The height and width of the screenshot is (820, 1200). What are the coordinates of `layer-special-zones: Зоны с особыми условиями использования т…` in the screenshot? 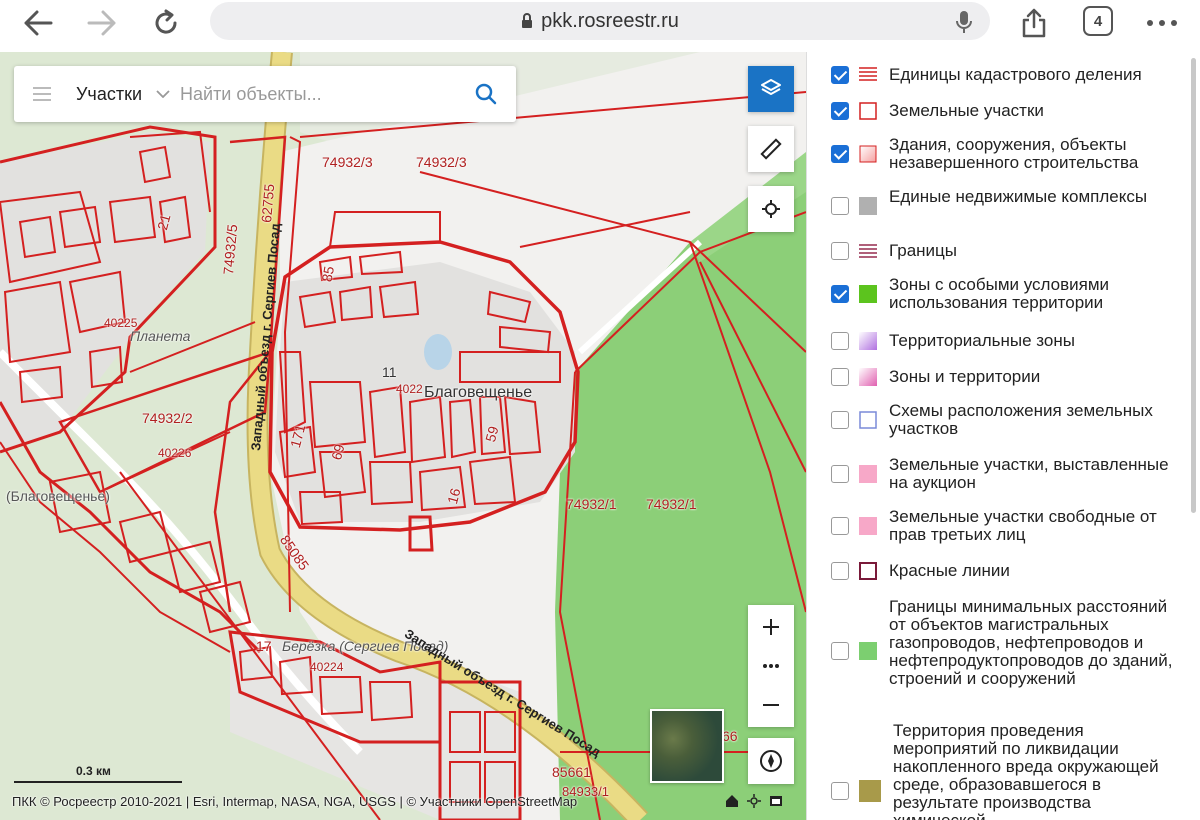 It's located at (997, 294).